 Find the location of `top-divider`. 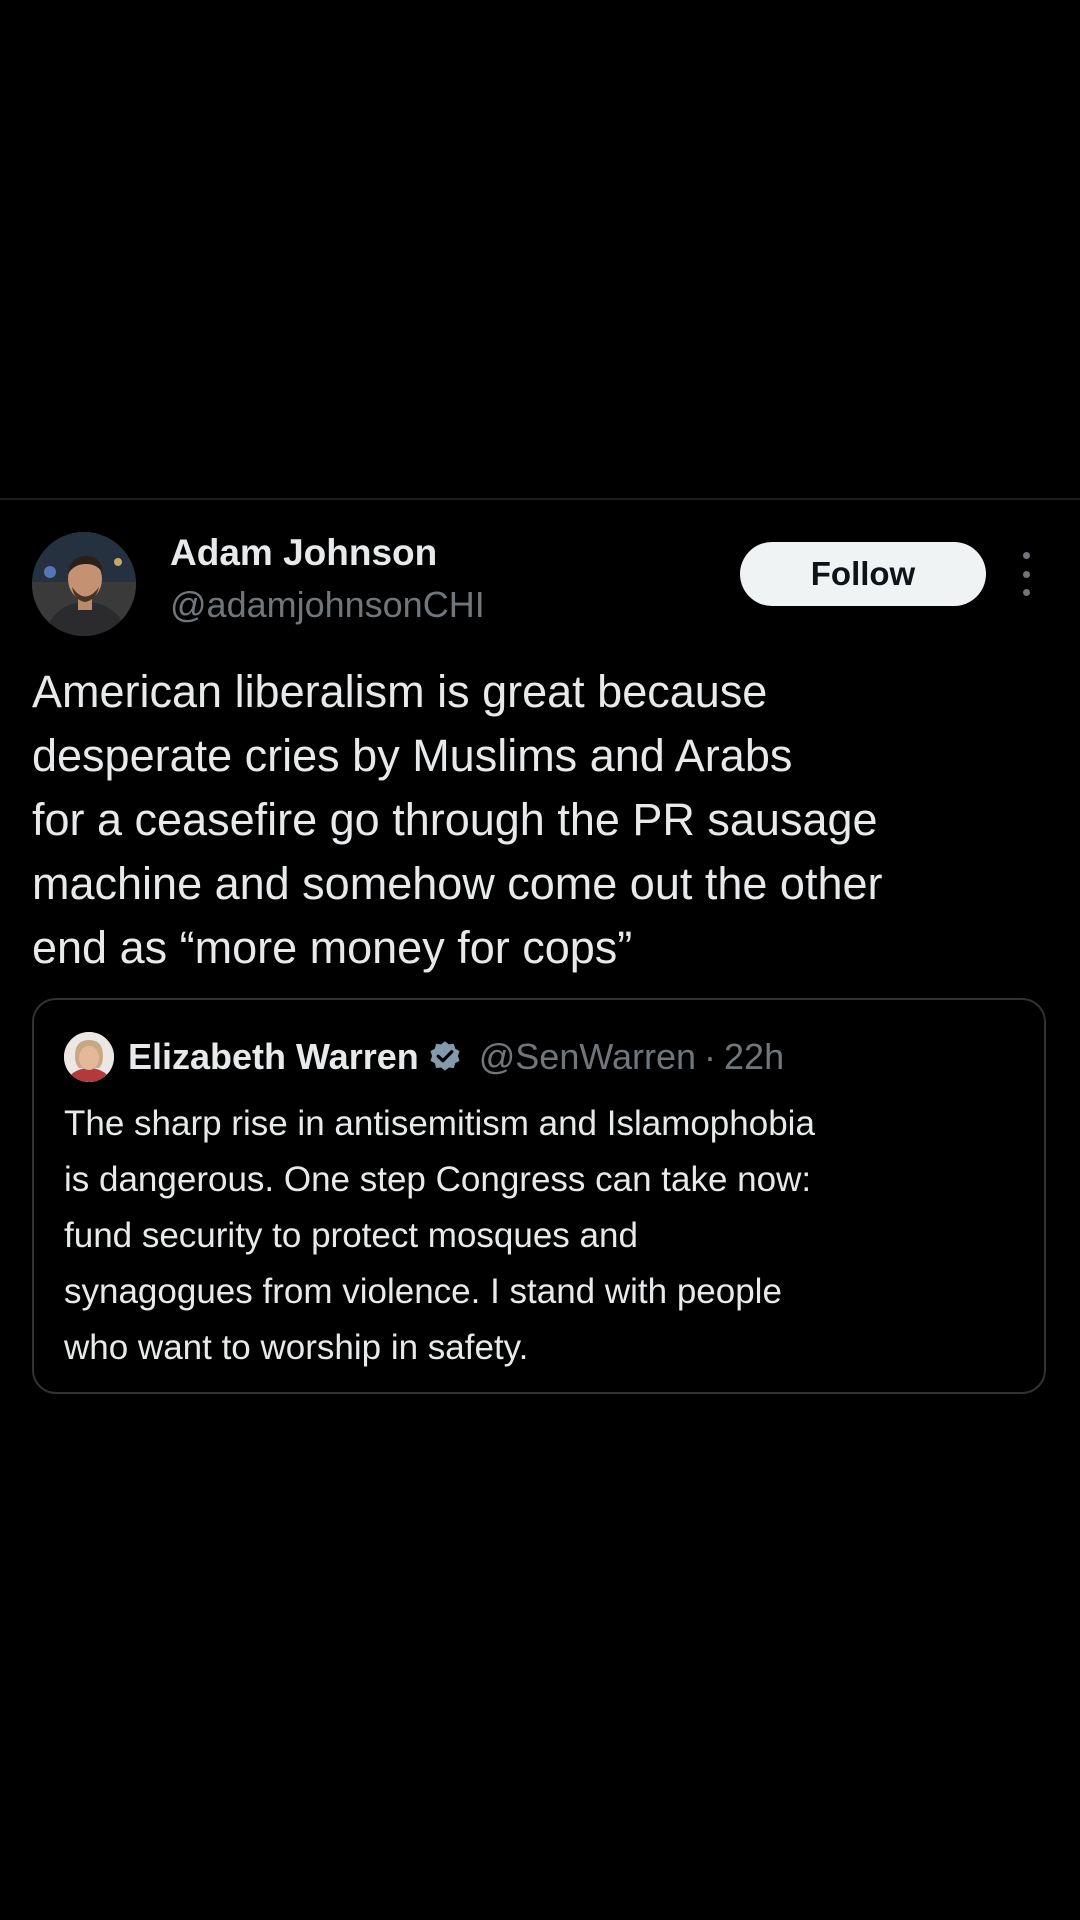

top-divider is located at coordinates (540, 499).